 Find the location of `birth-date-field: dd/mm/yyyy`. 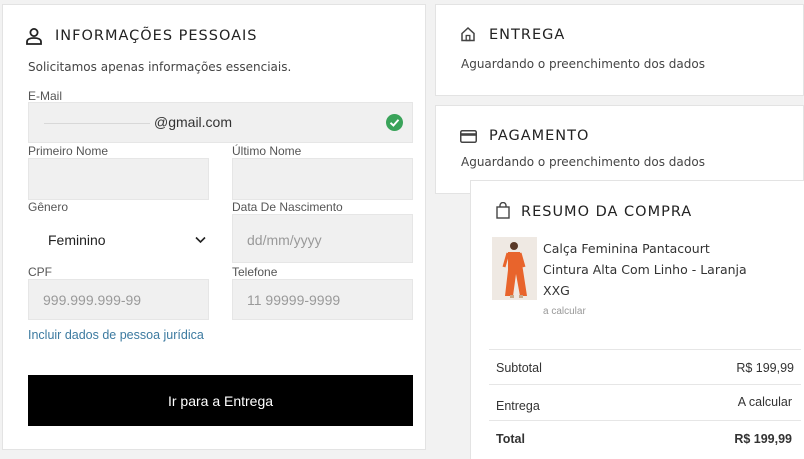

birth-date-field: dd/mm/yyyy is located at coordinates (322, 238).